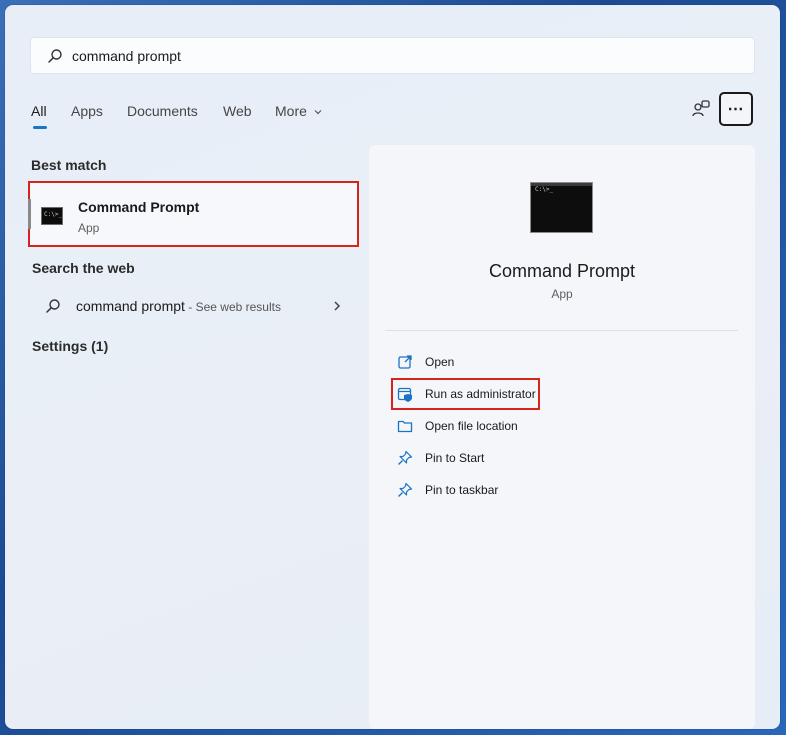 This screenshot has height=735, width=786. Describe the element at coordinates (404, 394) in the screenshot. I see `shield-admin-icon` at that location.